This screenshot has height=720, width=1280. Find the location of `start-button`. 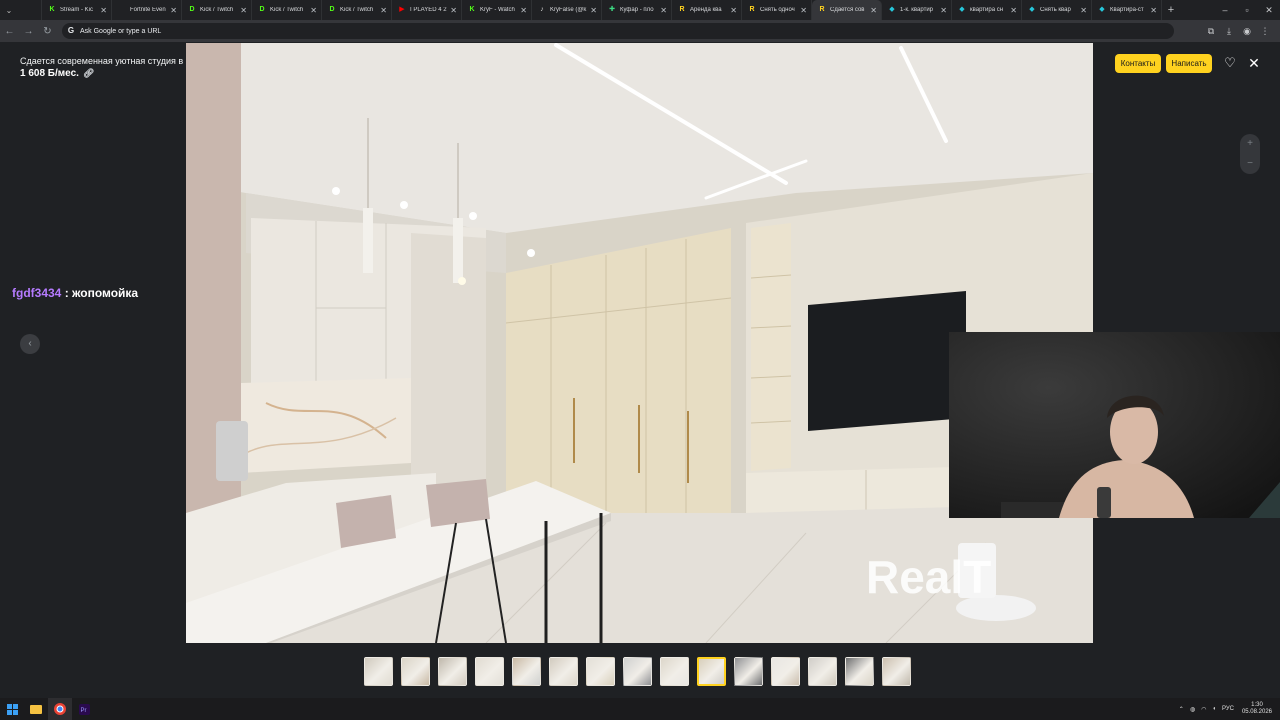

start-button is located at coordinates (12, 709).